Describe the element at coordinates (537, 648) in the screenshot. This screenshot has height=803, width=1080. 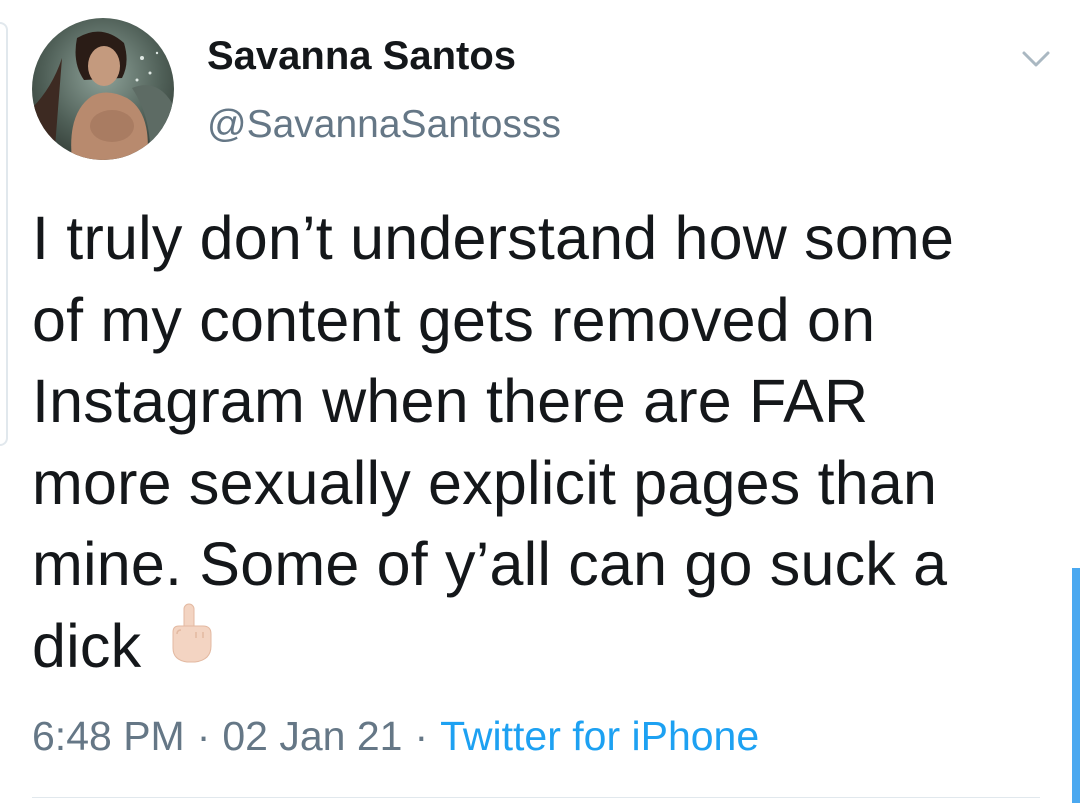
I see `tweet-text-last-line: dick` at that location.